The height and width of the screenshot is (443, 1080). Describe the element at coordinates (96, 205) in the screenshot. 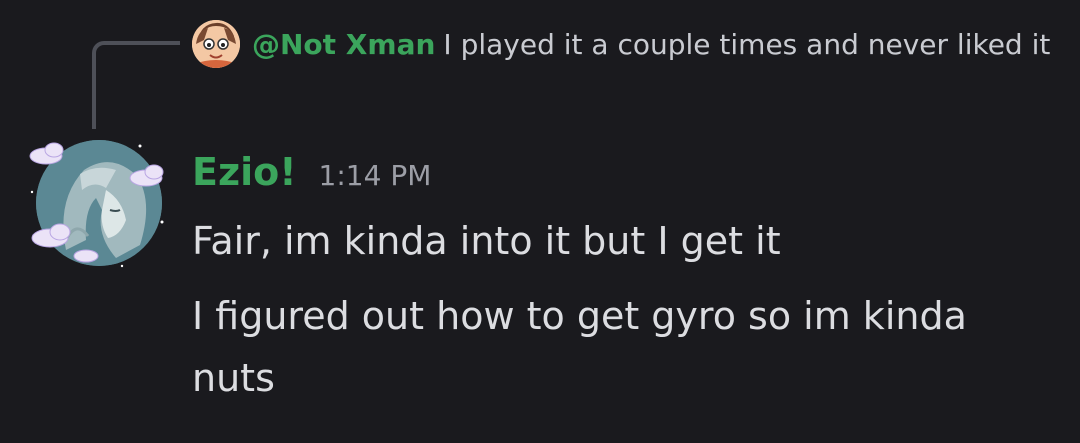

I see `avatar-decoration` at that location.